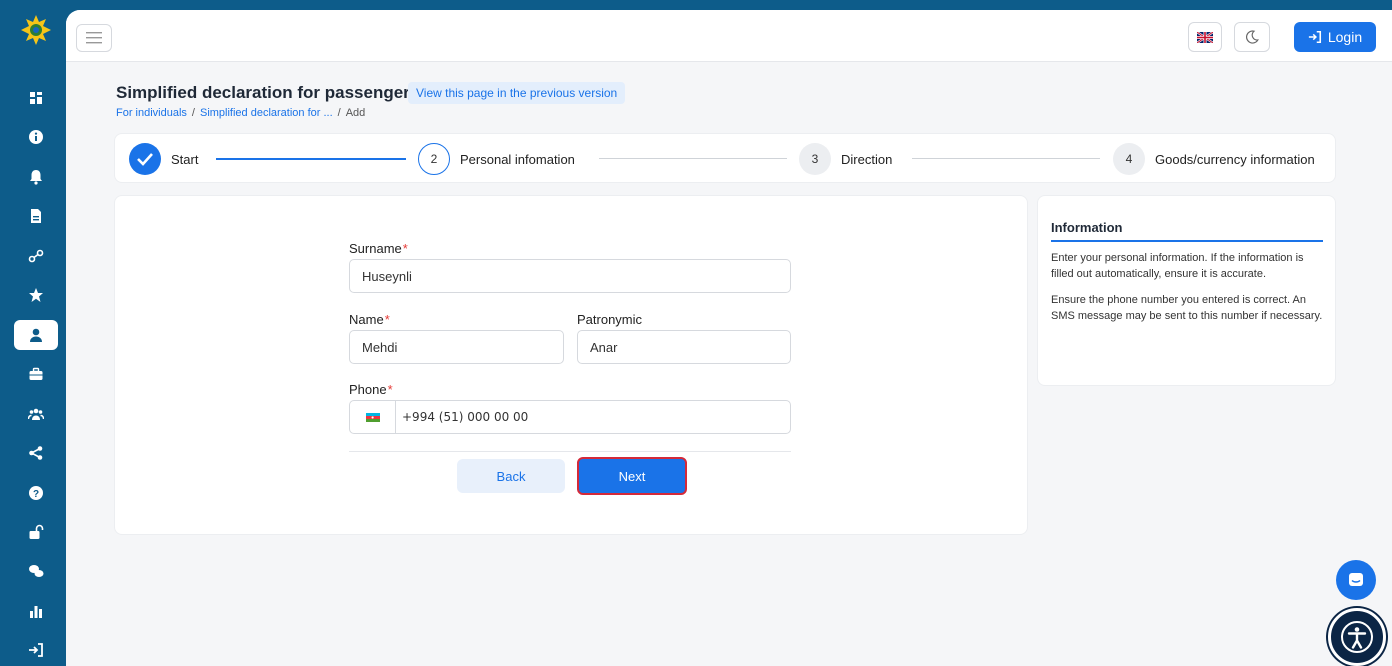  What do you see at coordinates (434, 159) in the screenshot?
I see `step-number: 2` at bounding box center [434, 159].